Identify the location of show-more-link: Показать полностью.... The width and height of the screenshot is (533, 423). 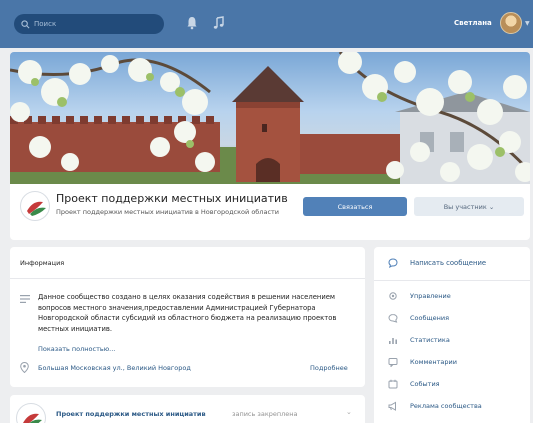
(76, 349).